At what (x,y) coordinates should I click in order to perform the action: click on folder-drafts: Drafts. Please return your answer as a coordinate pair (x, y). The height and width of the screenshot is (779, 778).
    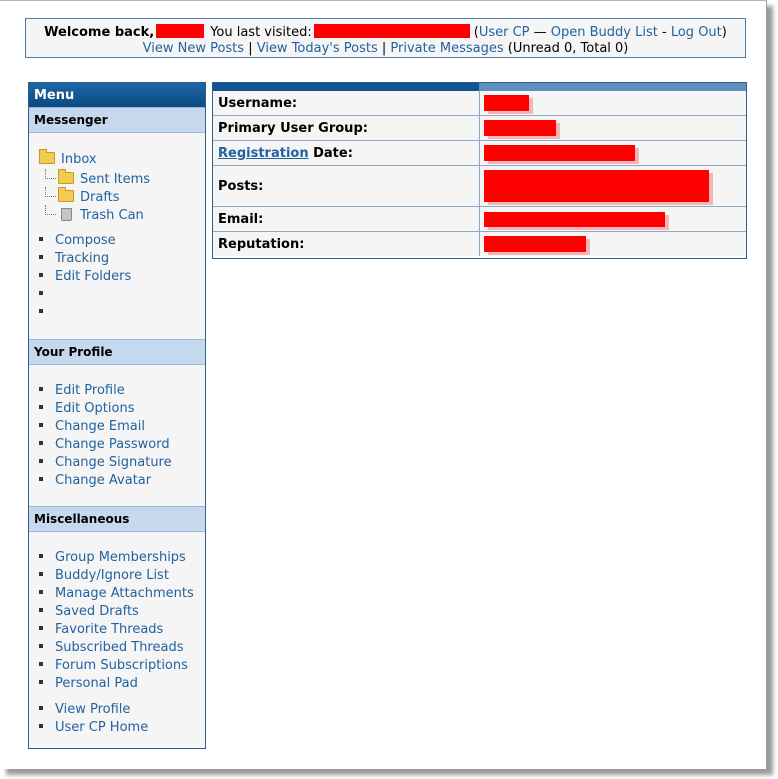
    Looking at the image, I should click on (122, 196).